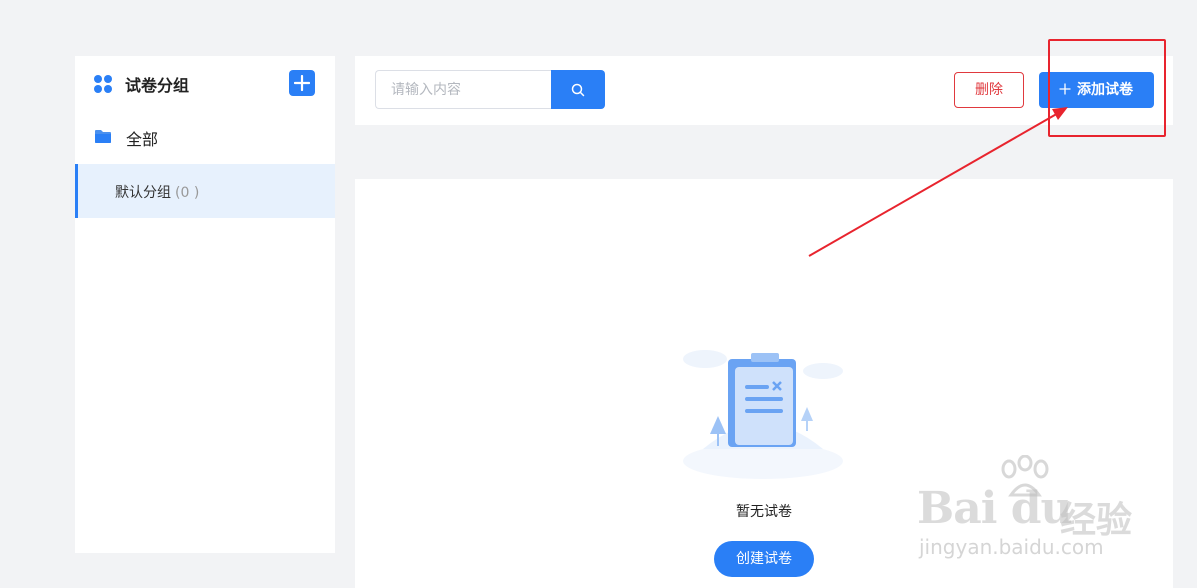  I want to click on grid-icon, so click(103, 84).